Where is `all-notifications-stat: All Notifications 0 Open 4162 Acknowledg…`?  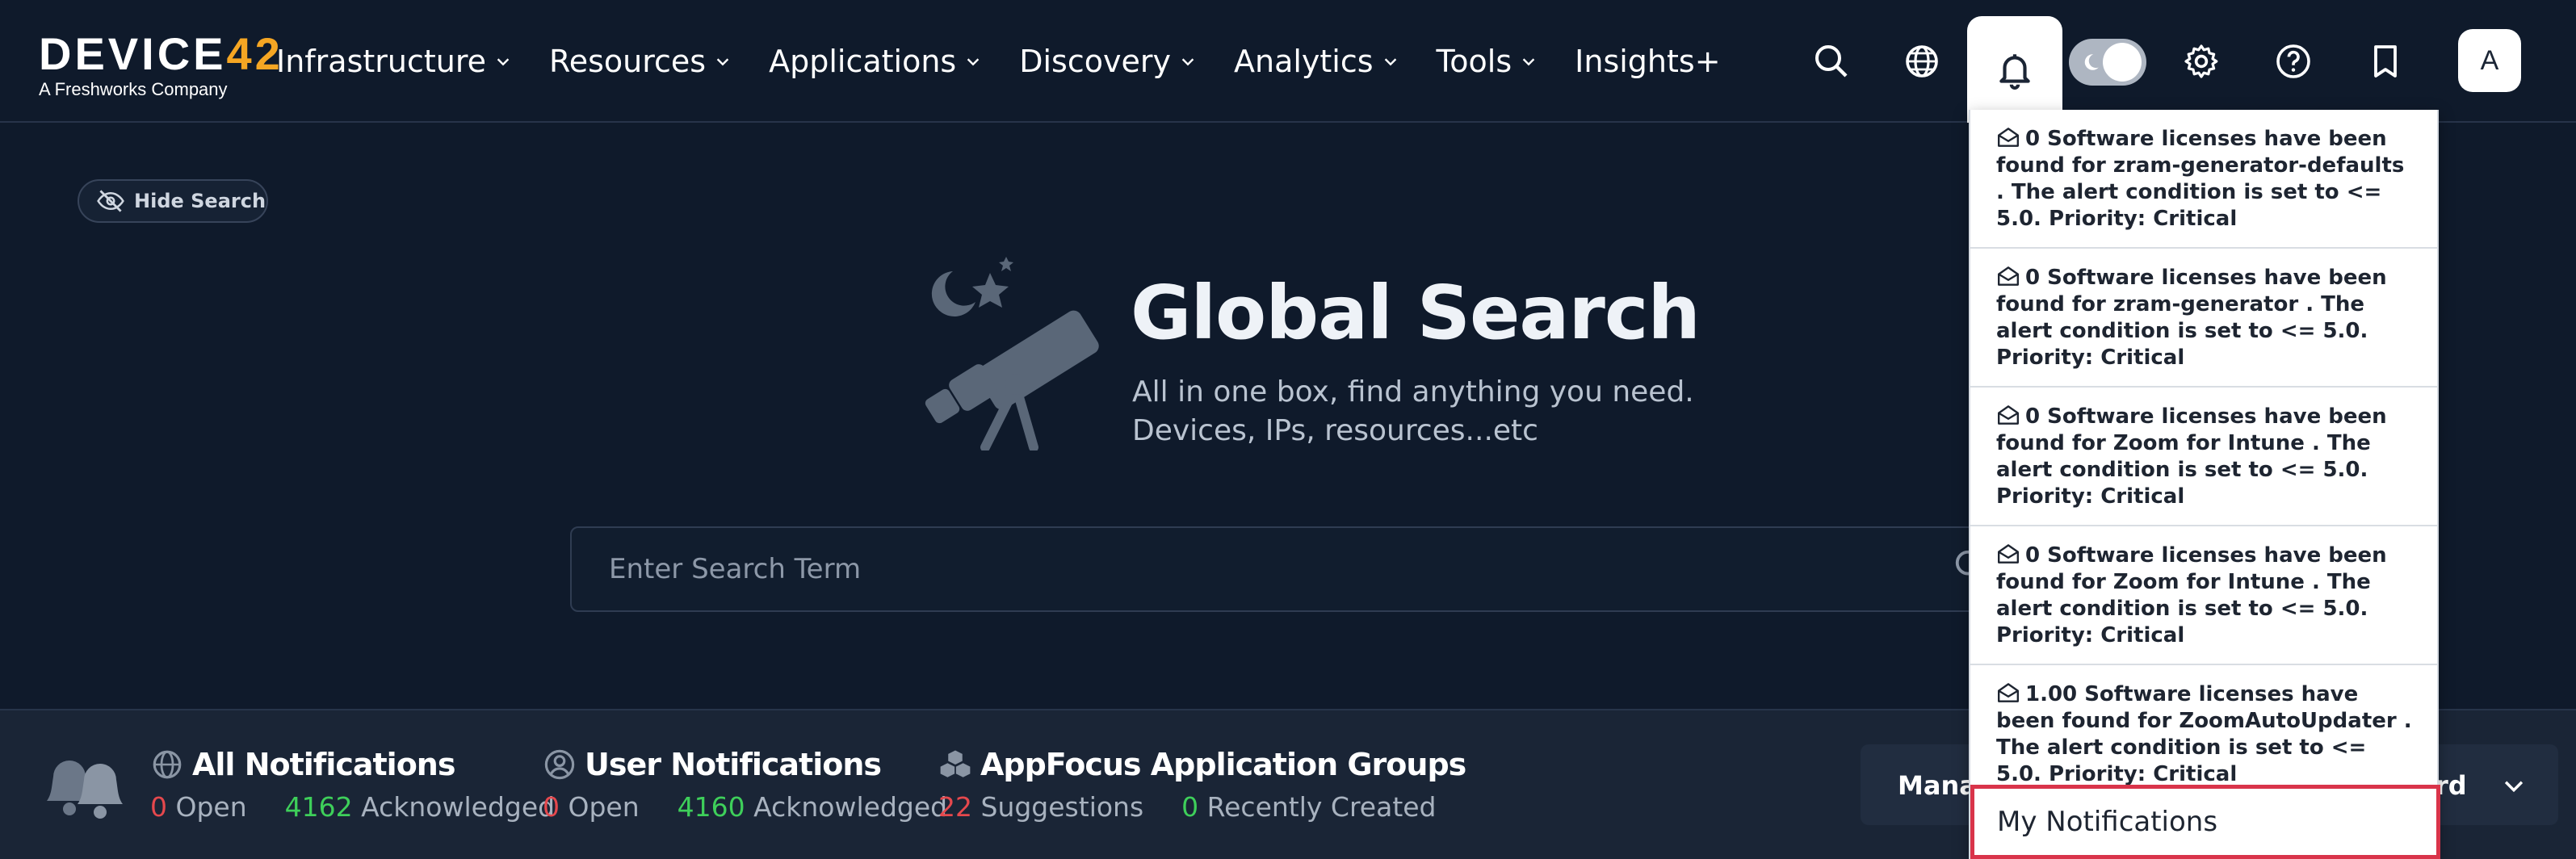 all-notifications-stat: All Notifications 0 Open 4162 Acknowledg… is located at coordinates (352, 783).